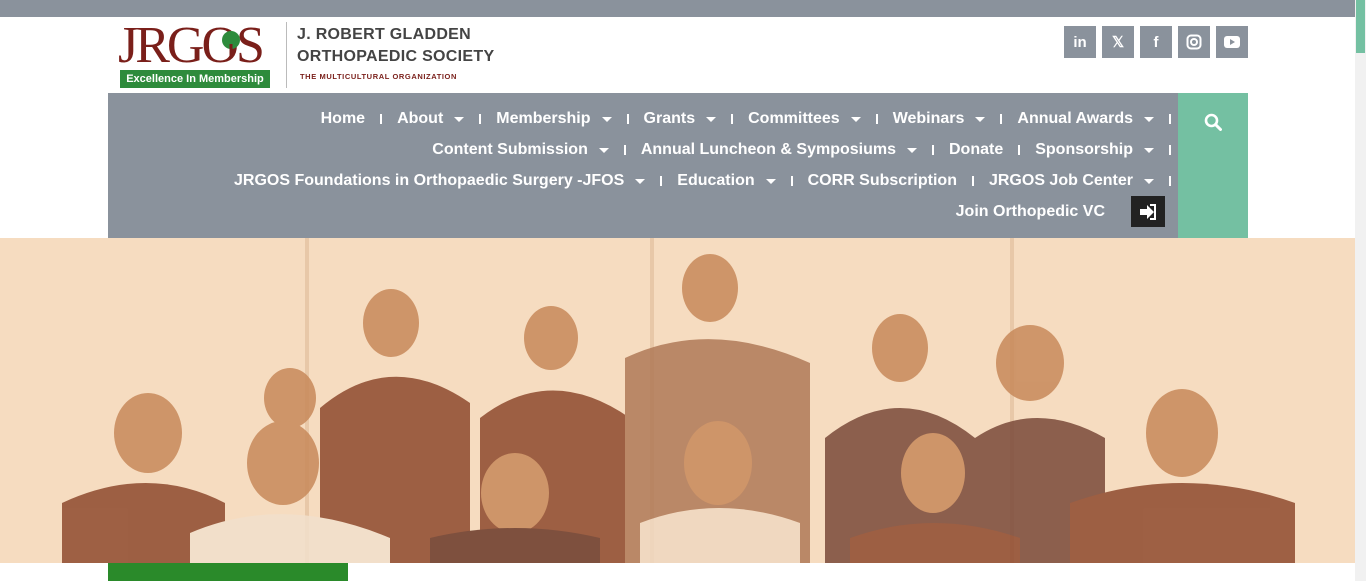 This screenshot has width=1366, height=581. What do you see at coordinates (976, 150) in the screenshot?
I see `nav-donate: Donate` at bounding box center [976, 150].